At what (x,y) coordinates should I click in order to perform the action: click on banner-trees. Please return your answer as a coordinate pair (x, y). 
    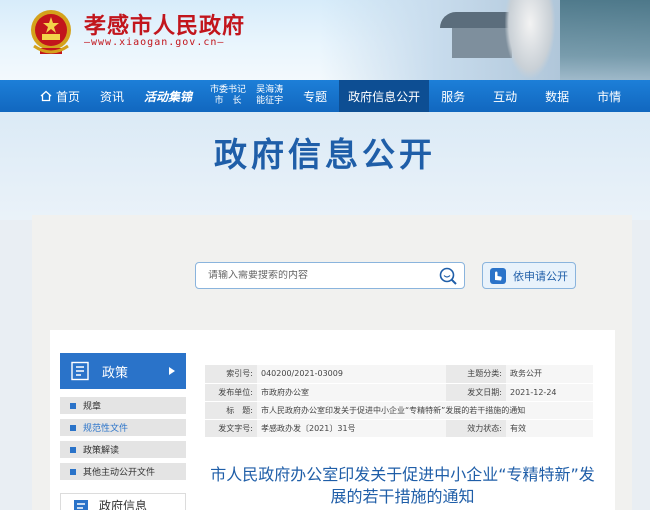
    Looking at the image, I should click on (605, 40).